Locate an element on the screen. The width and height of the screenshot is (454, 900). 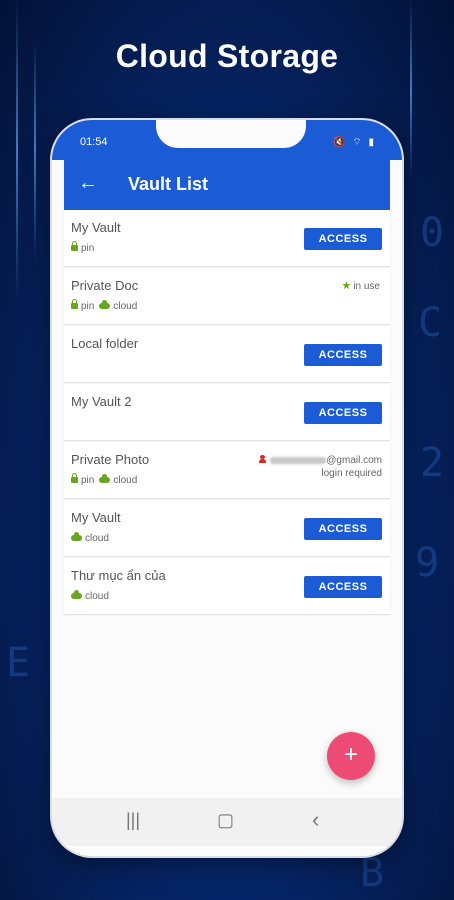
account-info: @gmail.com login required is located at coordinates (320, 467).